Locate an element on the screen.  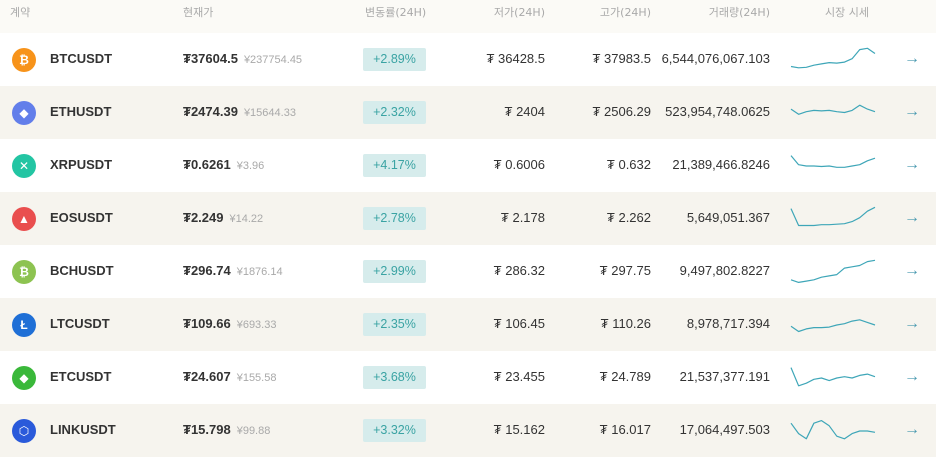
high-price: ₮ 2.262 is located at coordinates (628, 217).